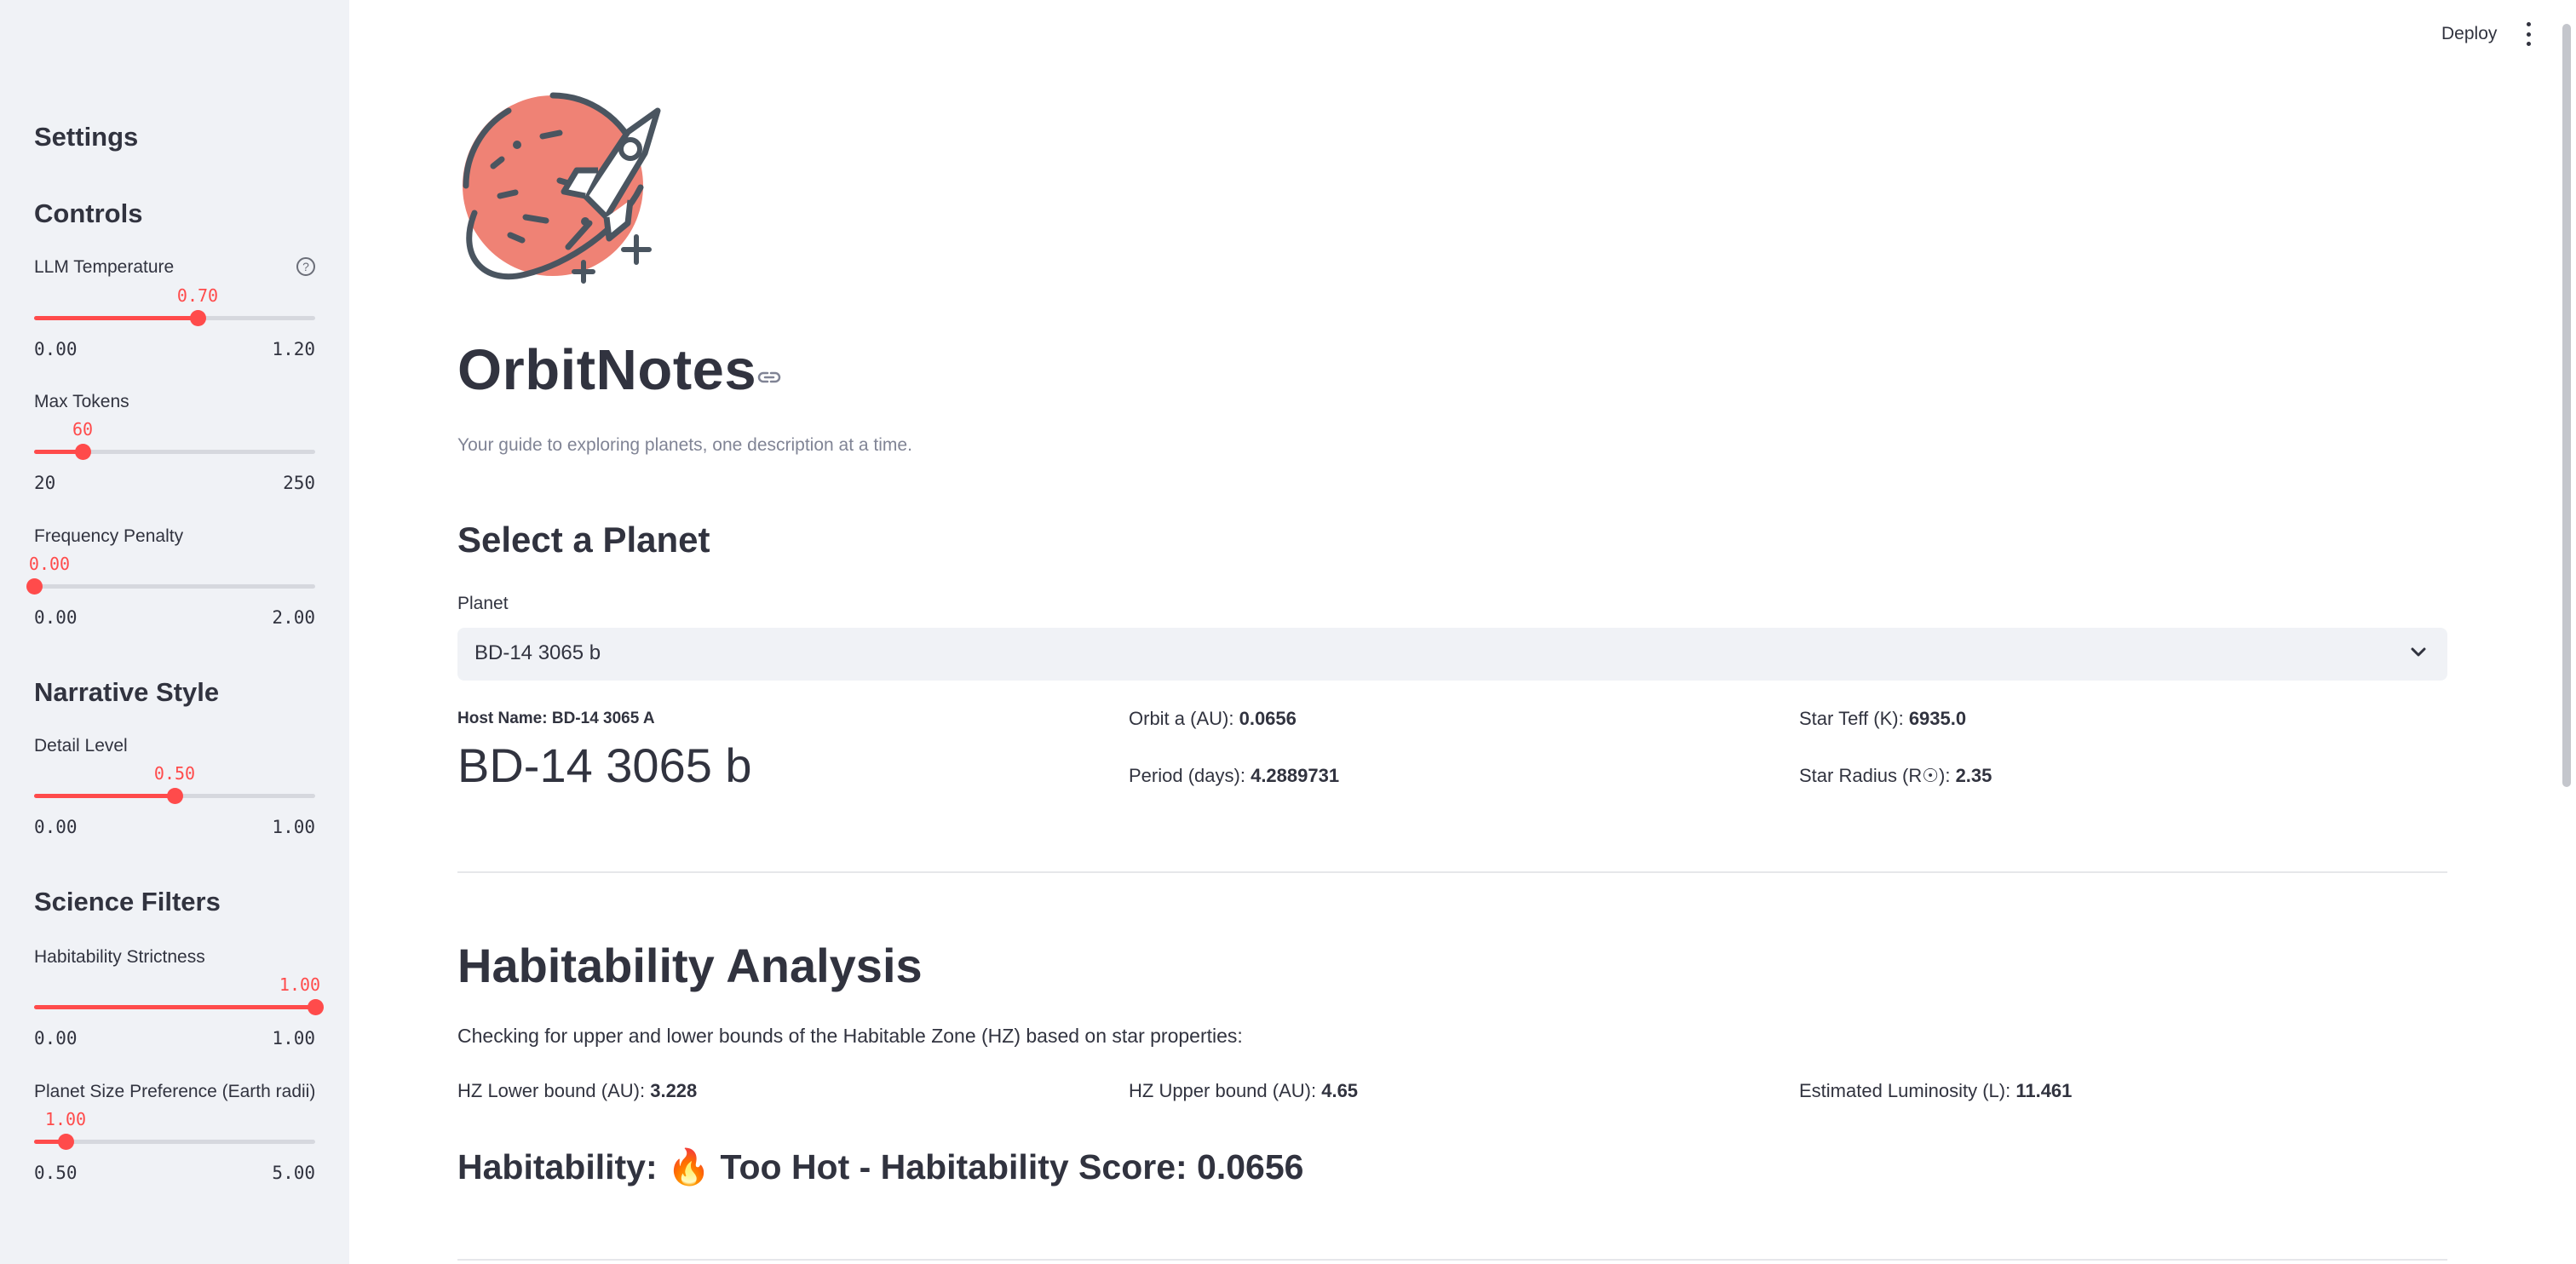 The height and width of the screenshot is (1264, 2576). Describe the element at coordinates (2418, 652) in the screenshot. I see `chevron-down-icon` at that location.